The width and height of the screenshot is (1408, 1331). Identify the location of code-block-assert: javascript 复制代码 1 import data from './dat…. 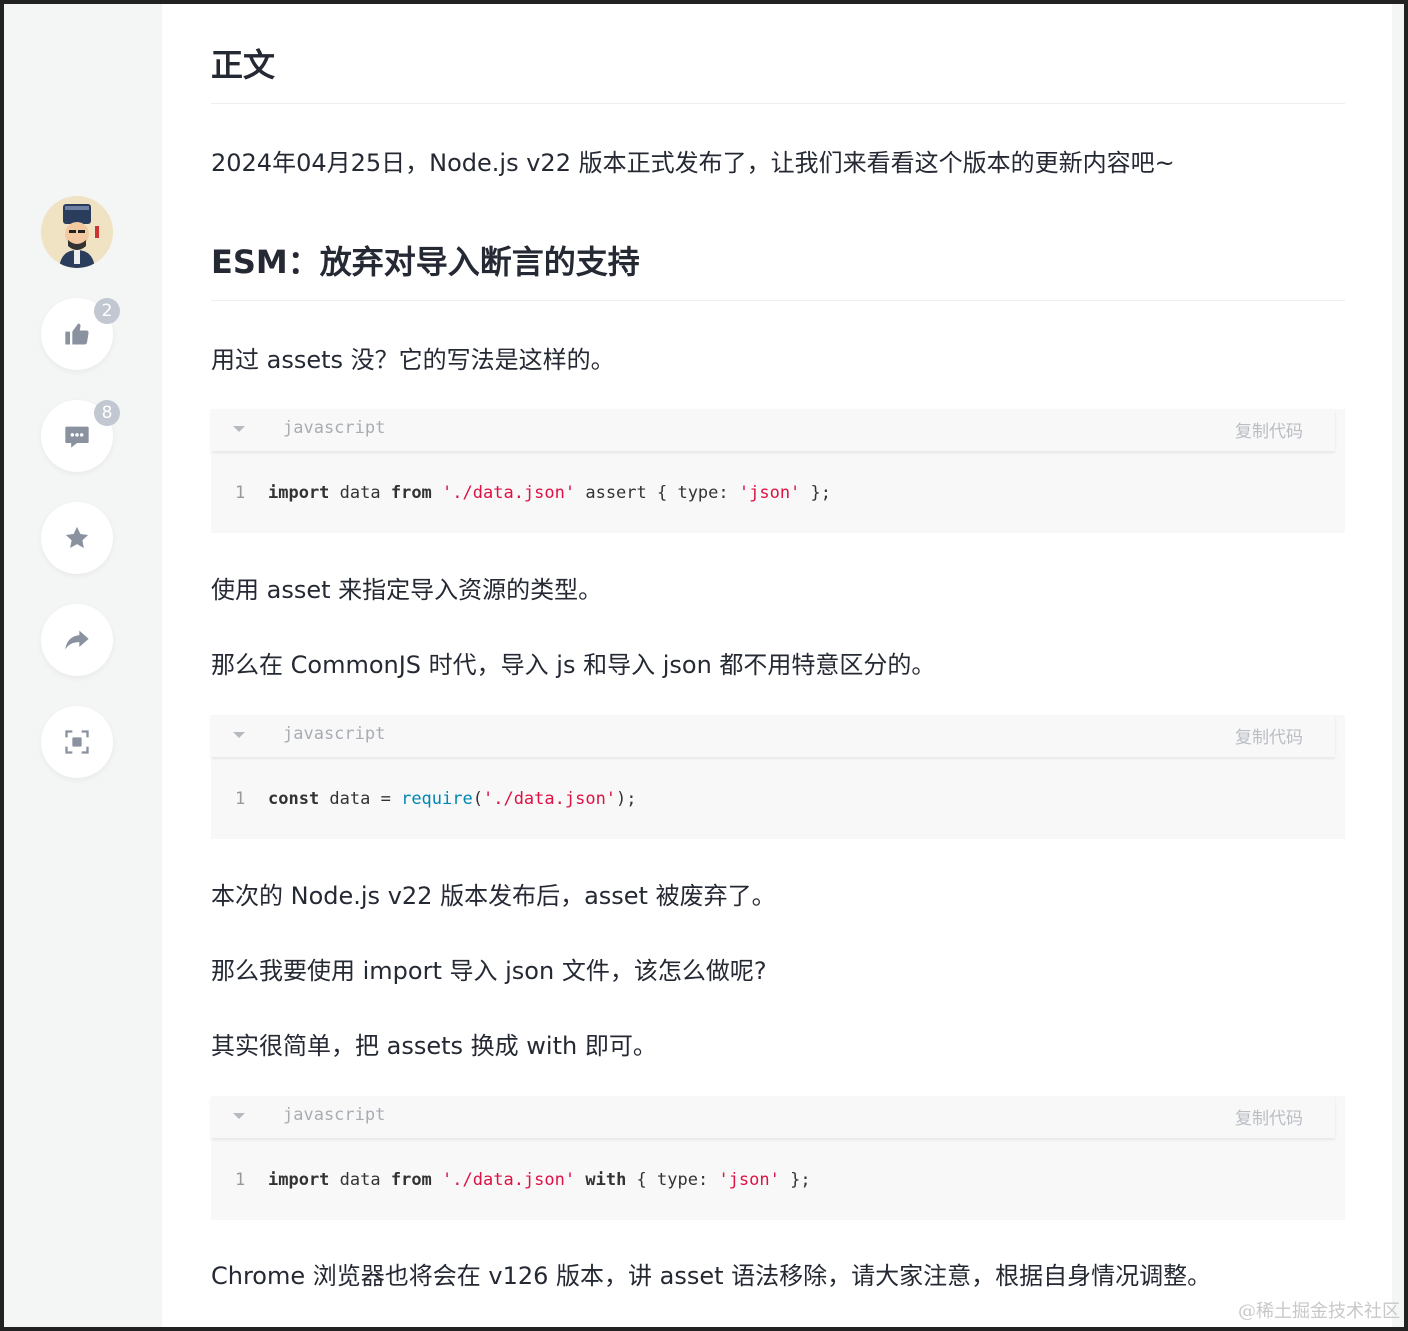
(778, 471).